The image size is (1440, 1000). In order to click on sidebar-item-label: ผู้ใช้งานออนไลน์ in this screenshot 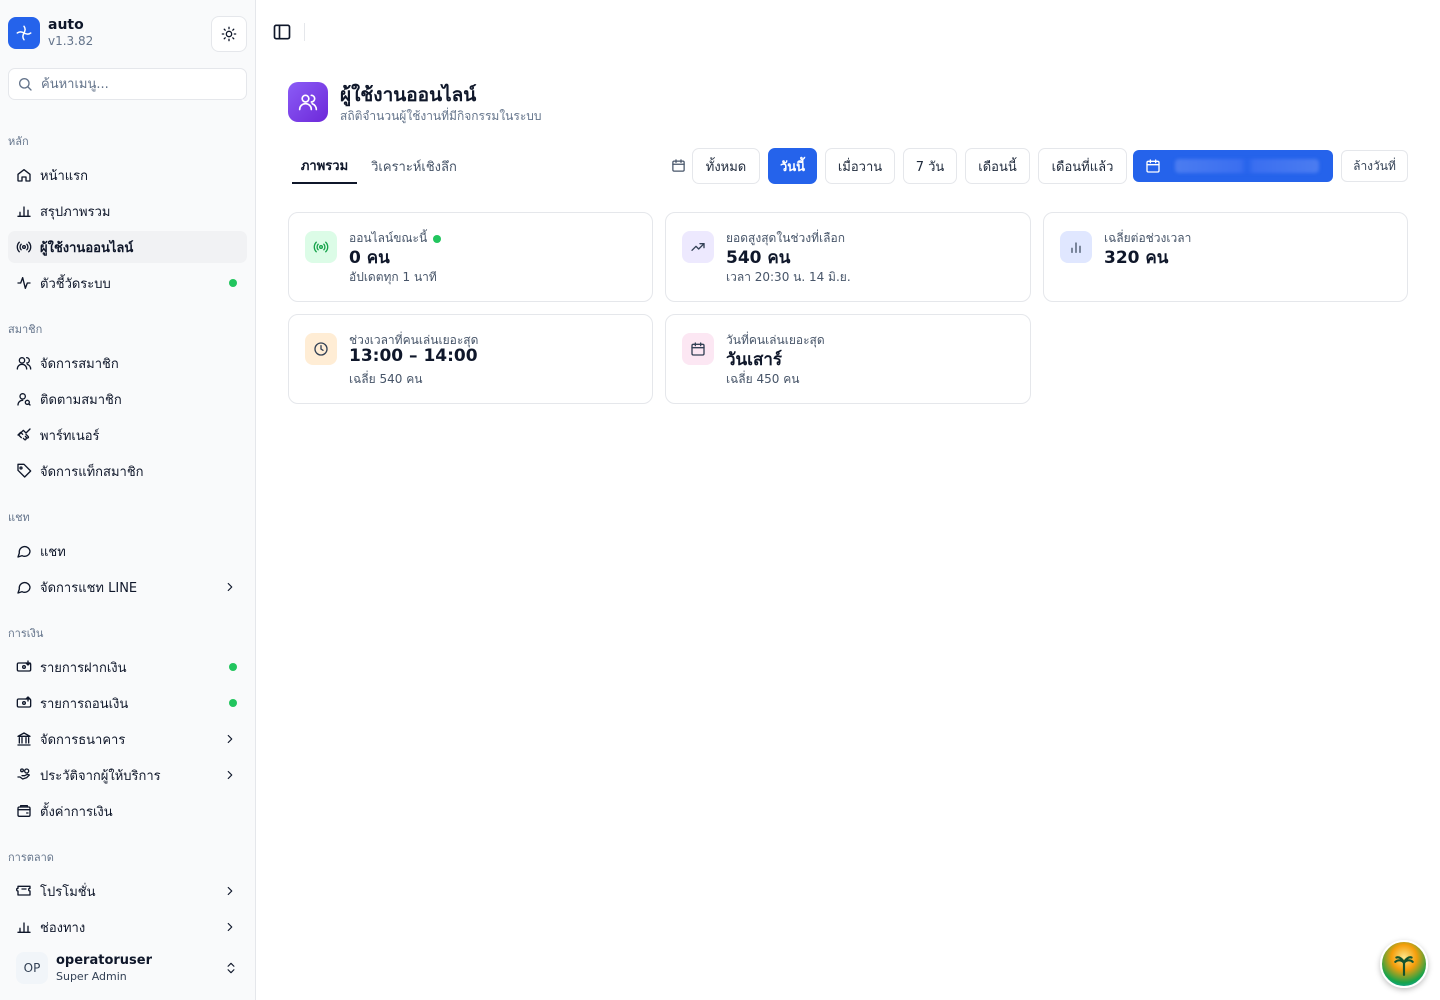, I will do `click(87, 248)`.